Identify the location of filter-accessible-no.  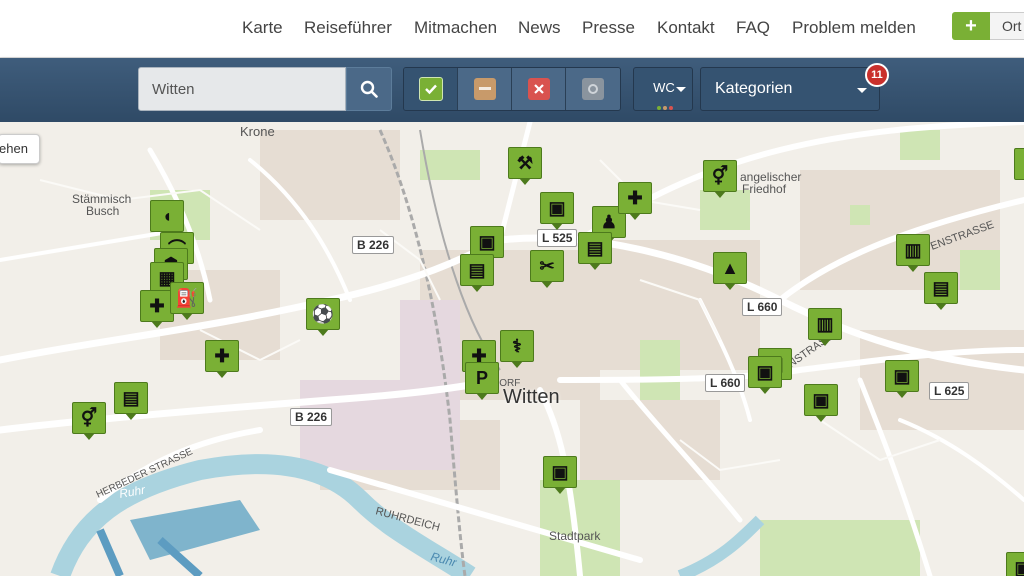
(539, 89).